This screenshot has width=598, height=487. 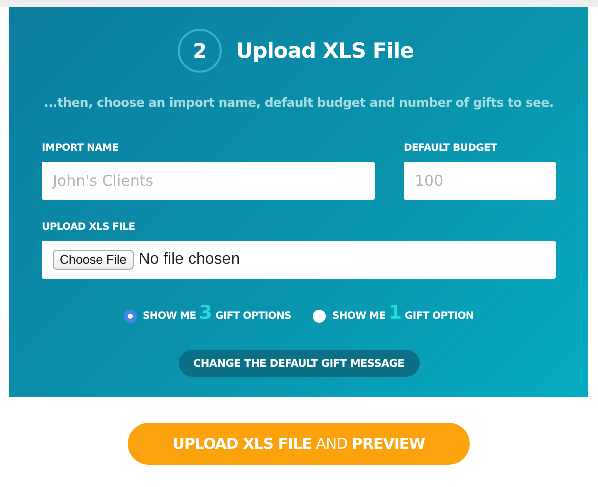 I want to click on gift-count: 3, so click(x=206, y=313).